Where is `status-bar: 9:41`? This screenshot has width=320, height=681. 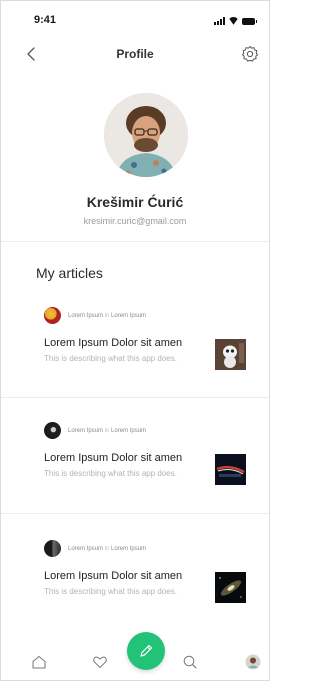 status-bar: 9:41 is located at coordinates (135, 15).